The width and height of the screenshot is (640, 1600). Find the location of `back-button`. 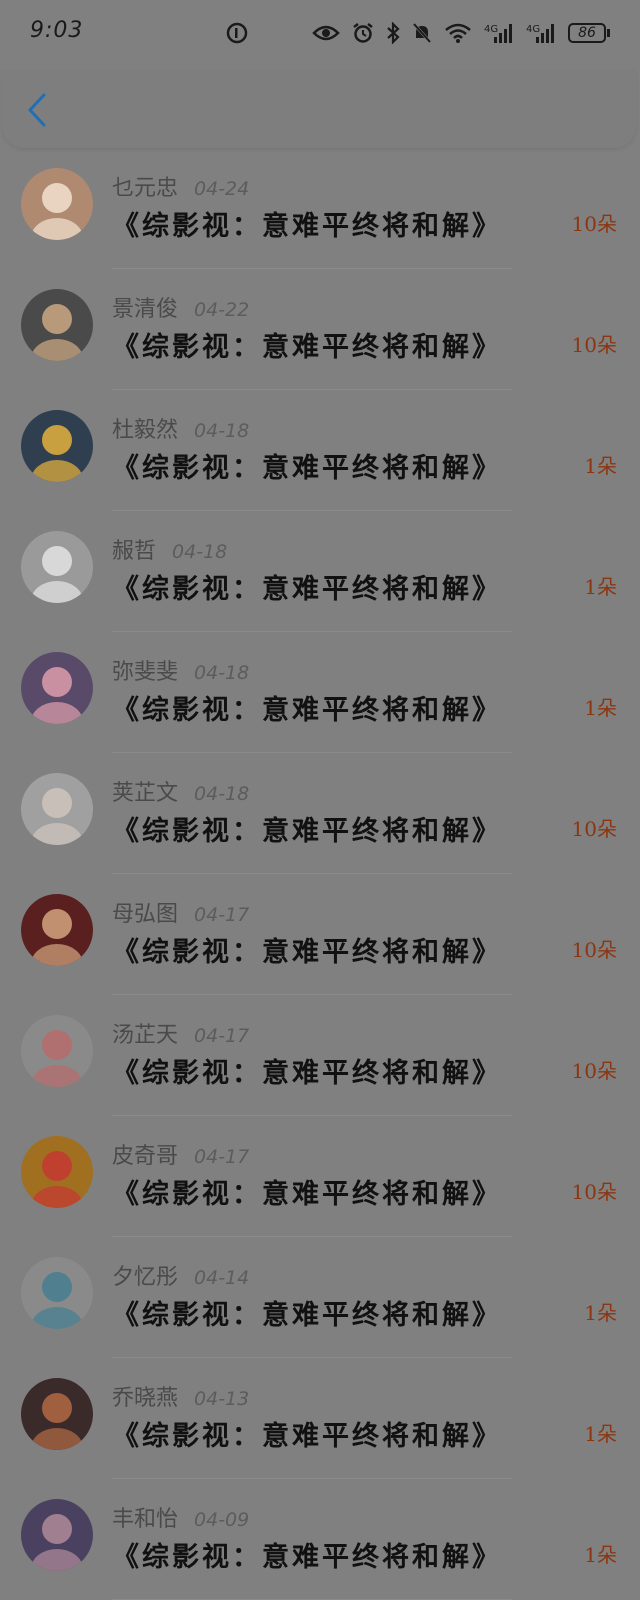

back-button is located at coordinates (37, 110).